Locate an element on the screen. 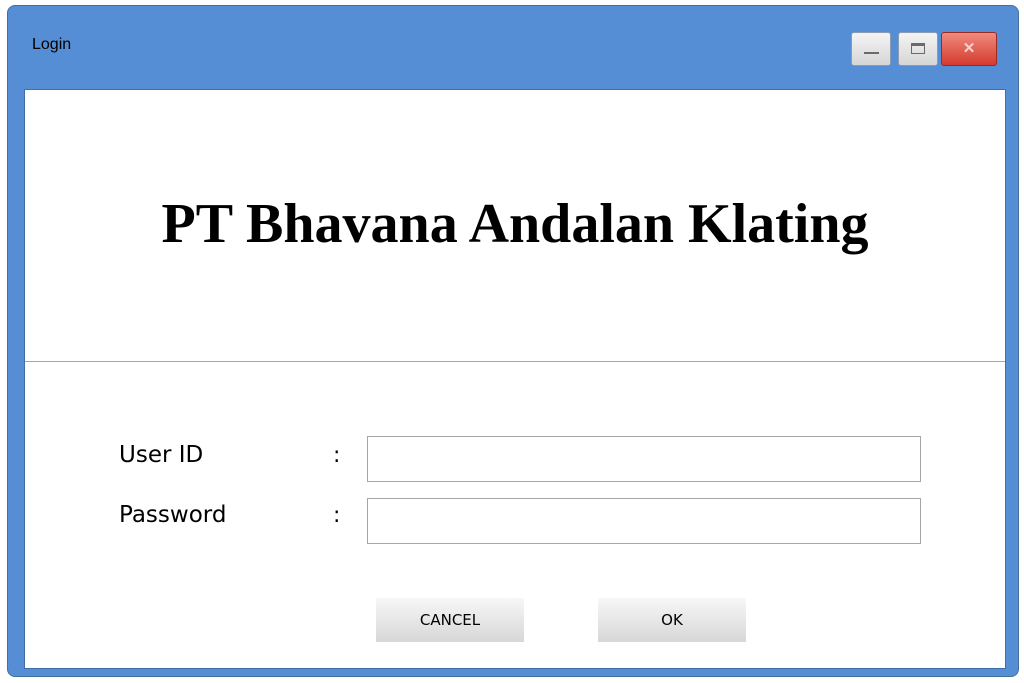  header-divider is located at coordinates (515, 361).